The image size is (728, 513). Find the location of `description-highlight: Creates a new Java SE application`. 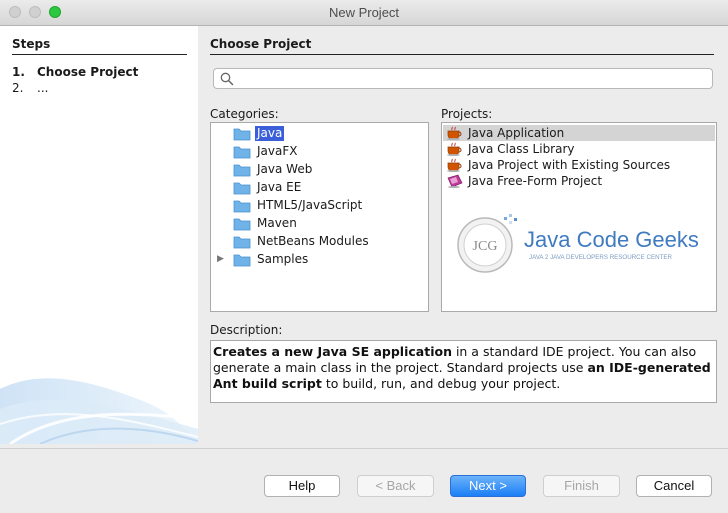

description-highlight: Creates a new Java SE application is located at coordinates (332, 351).